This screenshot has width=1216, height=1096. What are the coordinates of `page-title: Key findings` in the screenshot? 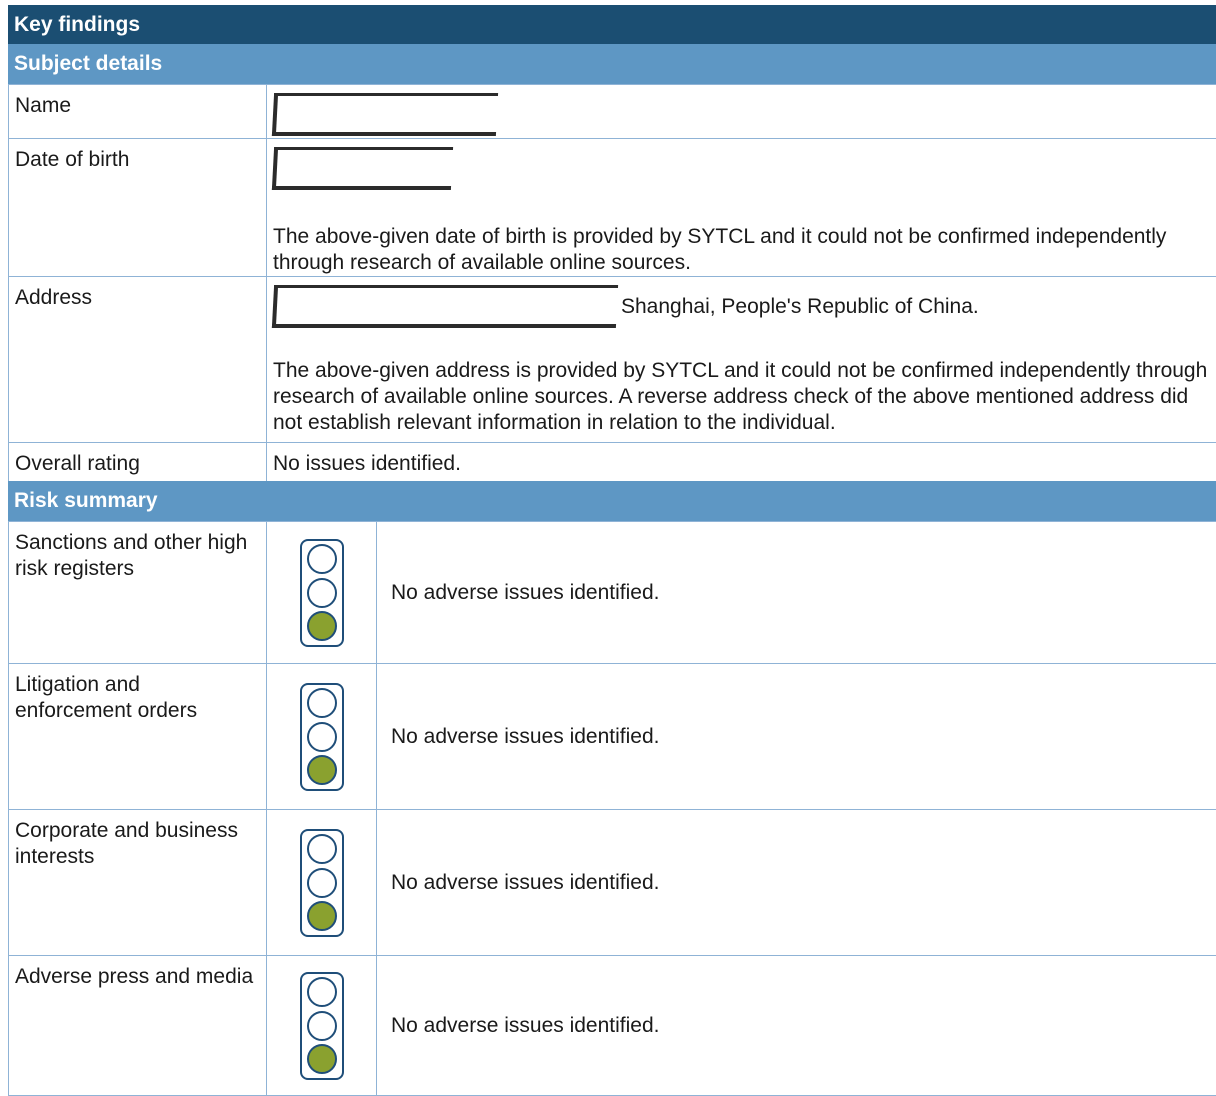 It's located at (612, 25).